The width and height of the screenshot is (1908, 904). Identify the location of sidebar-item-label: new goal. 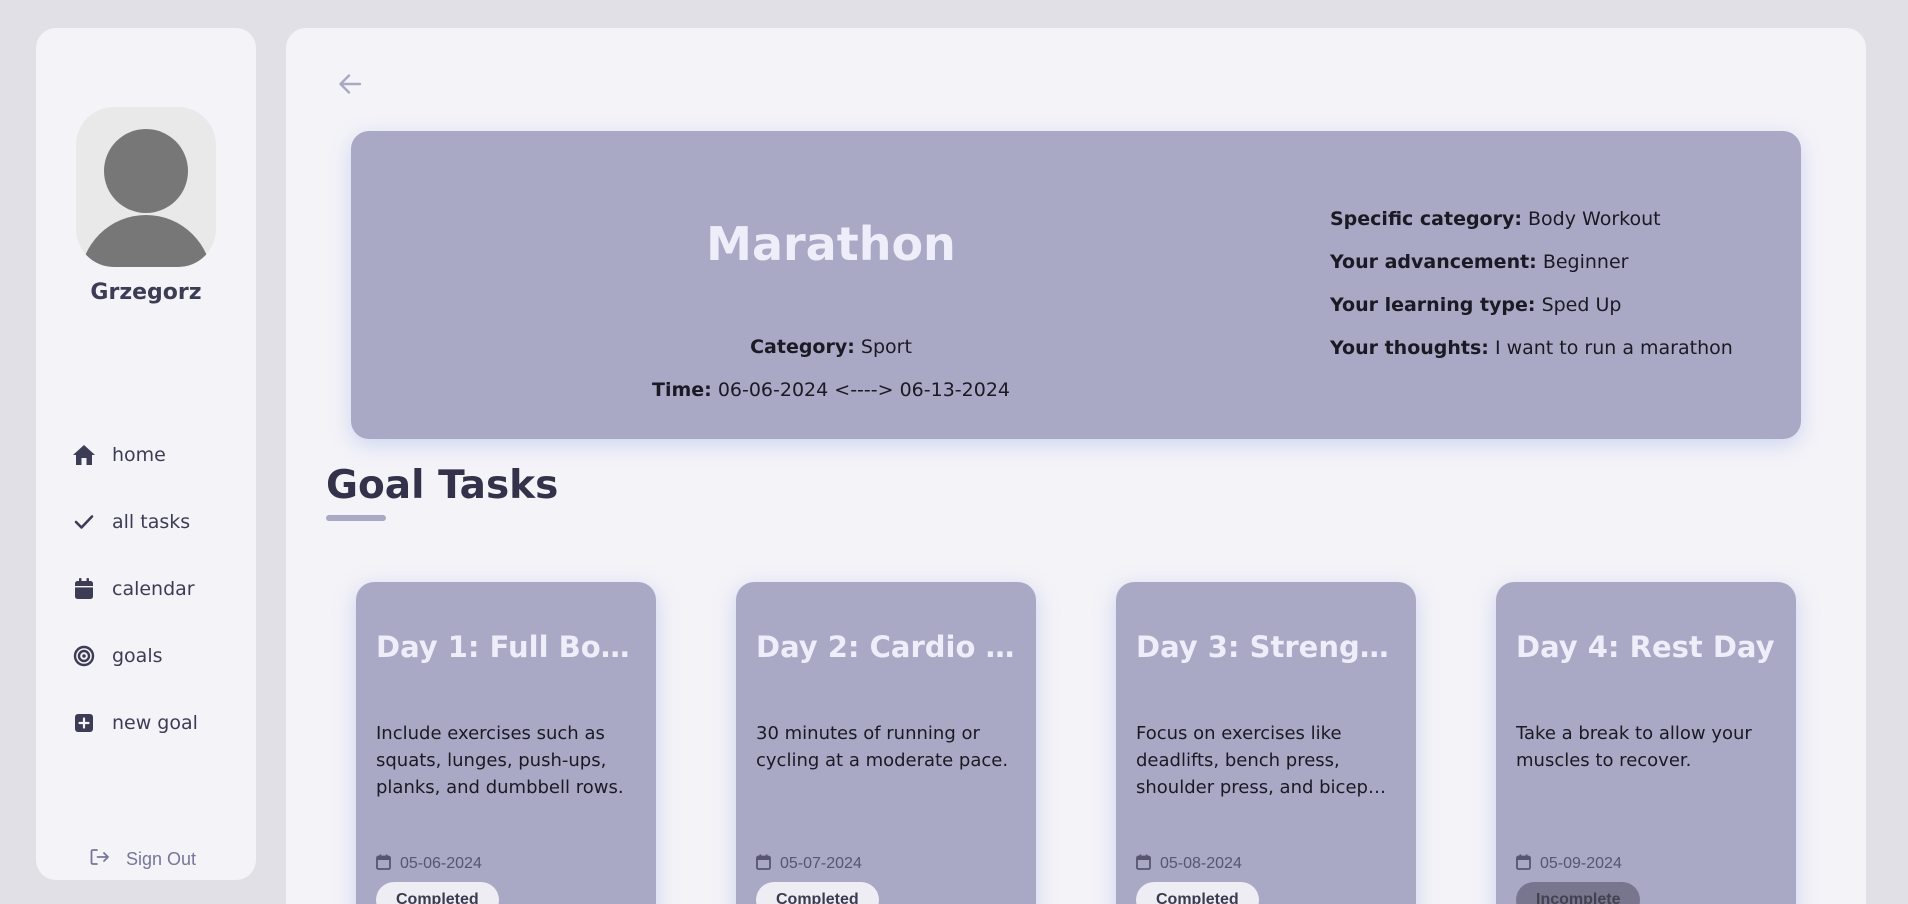
(155, 722).